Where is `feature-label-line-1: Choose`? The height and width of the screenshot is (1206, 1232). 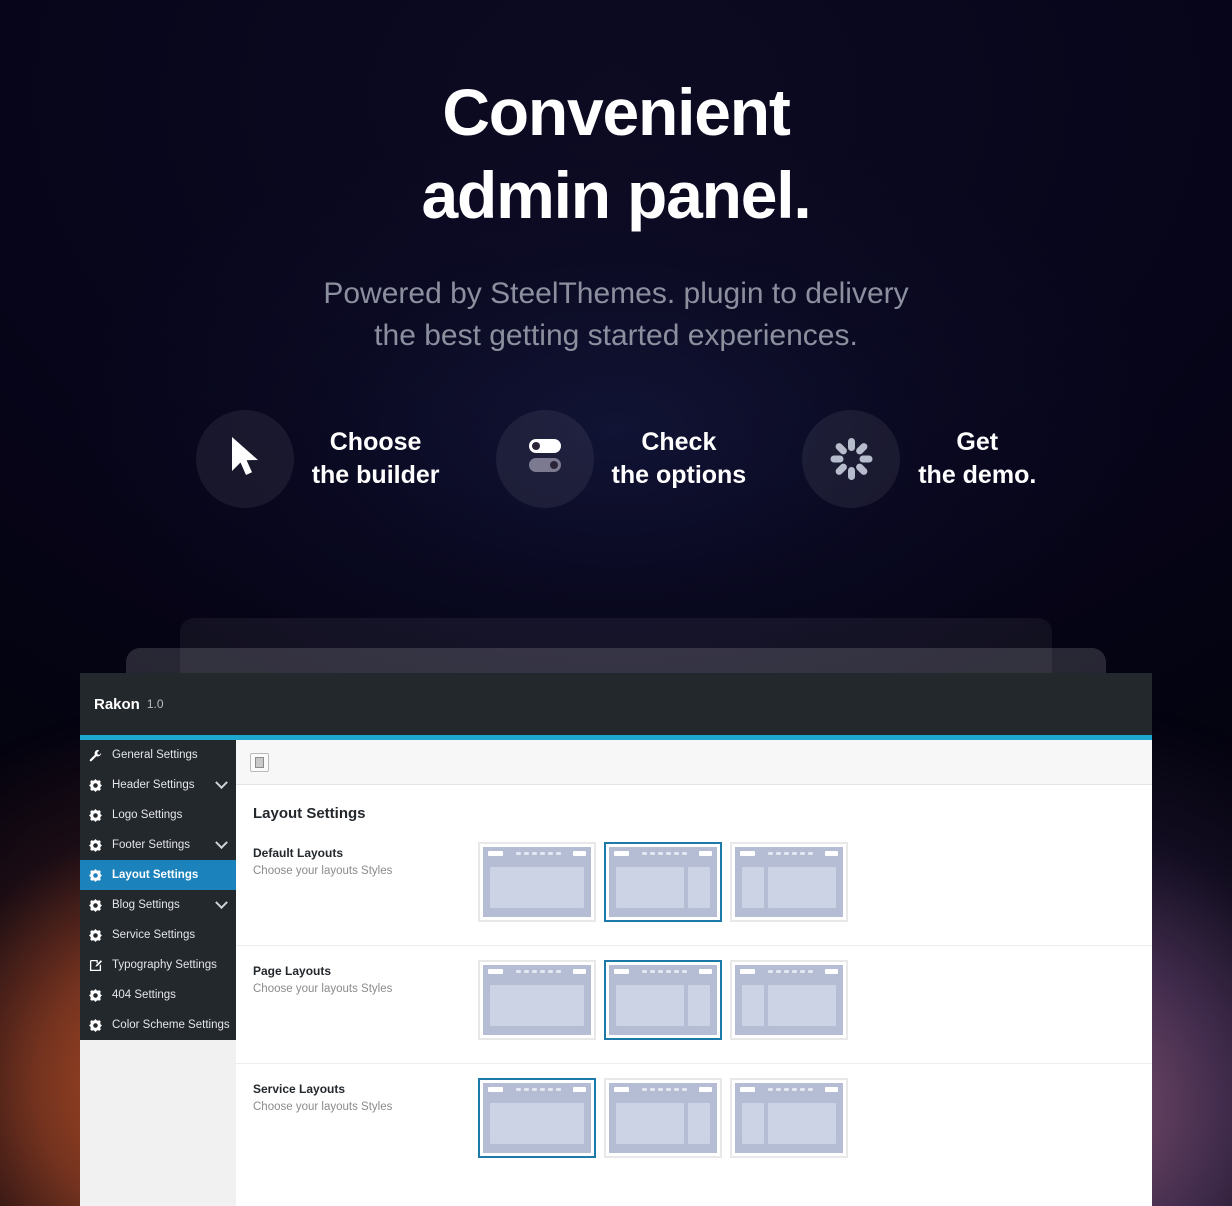 feature-label-line-1: Choose is located at coordinates (375, 442).